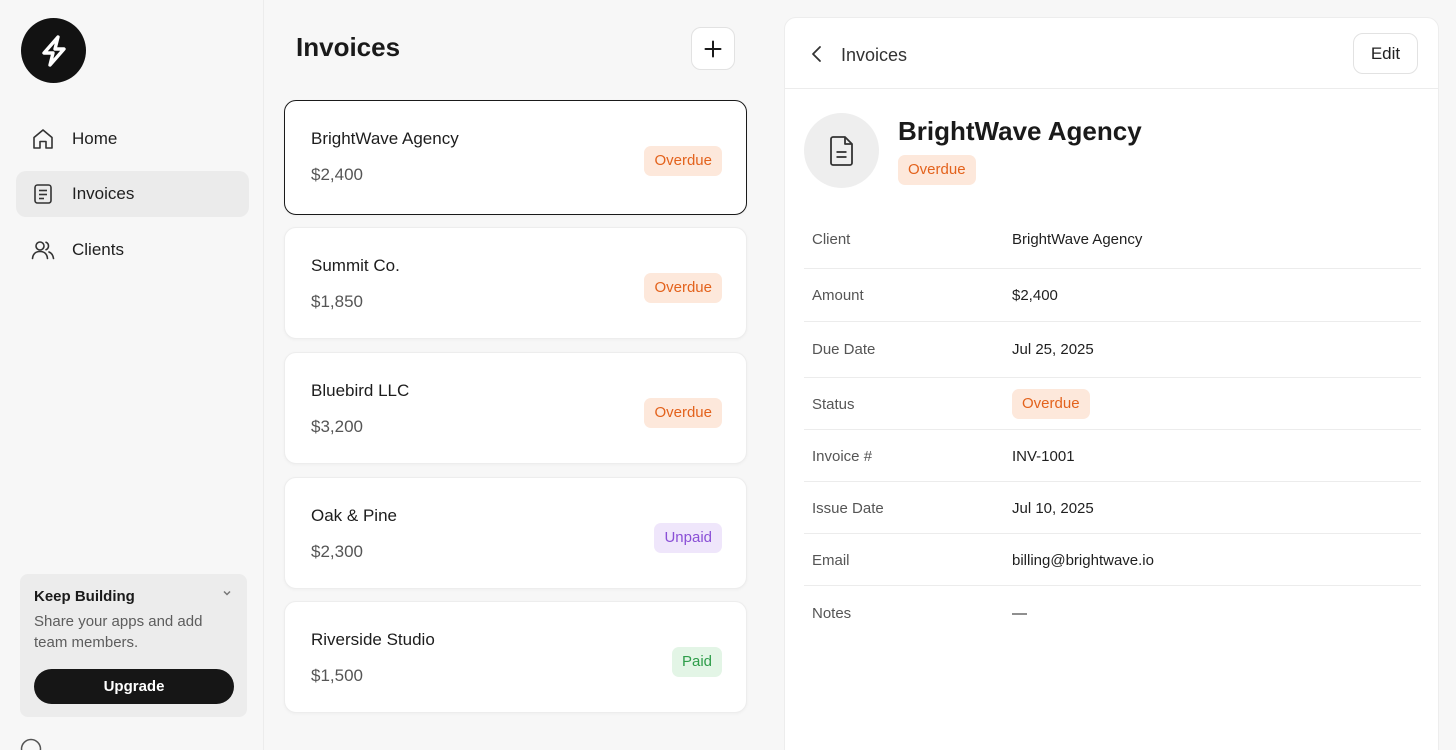 Image resolution: width=1456 pixels, height=750 pixels. I want to click on sidebar-item-label: Invoices, so click(103, 193).